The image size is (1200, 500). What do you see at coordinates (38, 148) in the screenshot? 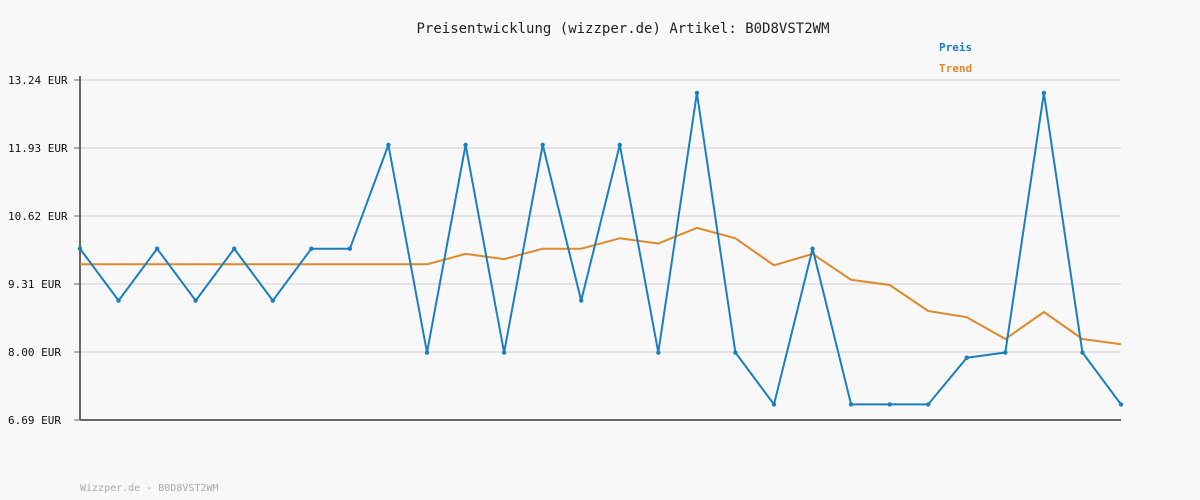
I see `y-tick-label: 11.93 EUR` at bounding box center [38, 148].